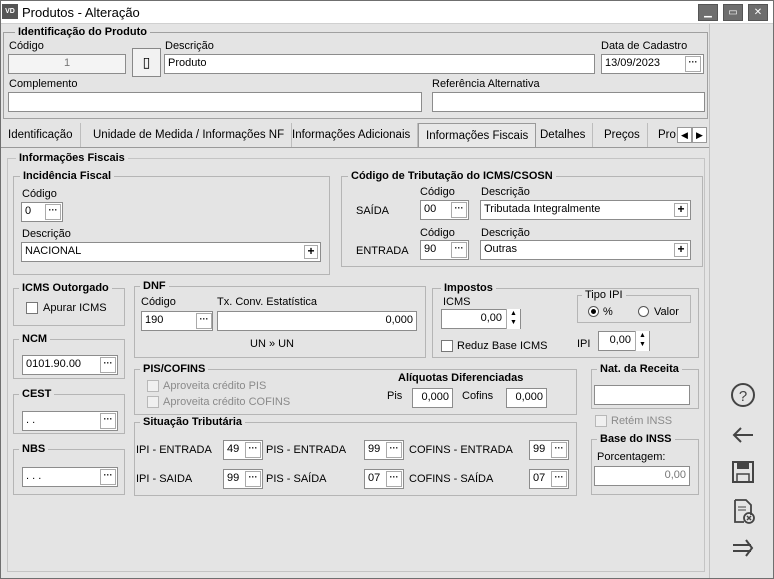 The height and width of the screenshot is (579, 774). Describe the element at coordinates (26, 46) in the screenshot. I see `codigo-label: Código` at that location.